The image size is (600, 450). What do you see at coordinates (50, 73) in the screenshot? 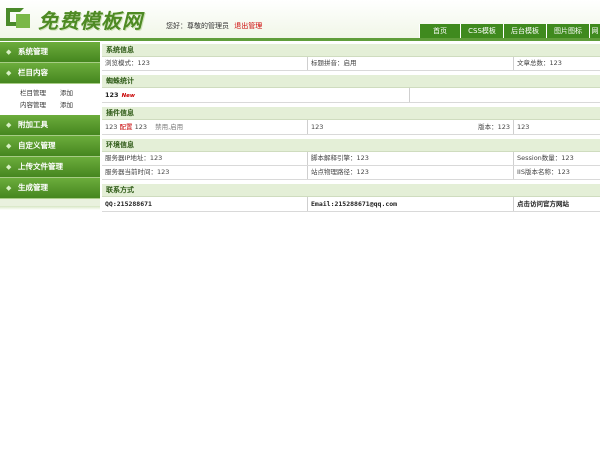
I see `menu-column-content: ◆ 栏目内容` at bounding box center [50, 73].